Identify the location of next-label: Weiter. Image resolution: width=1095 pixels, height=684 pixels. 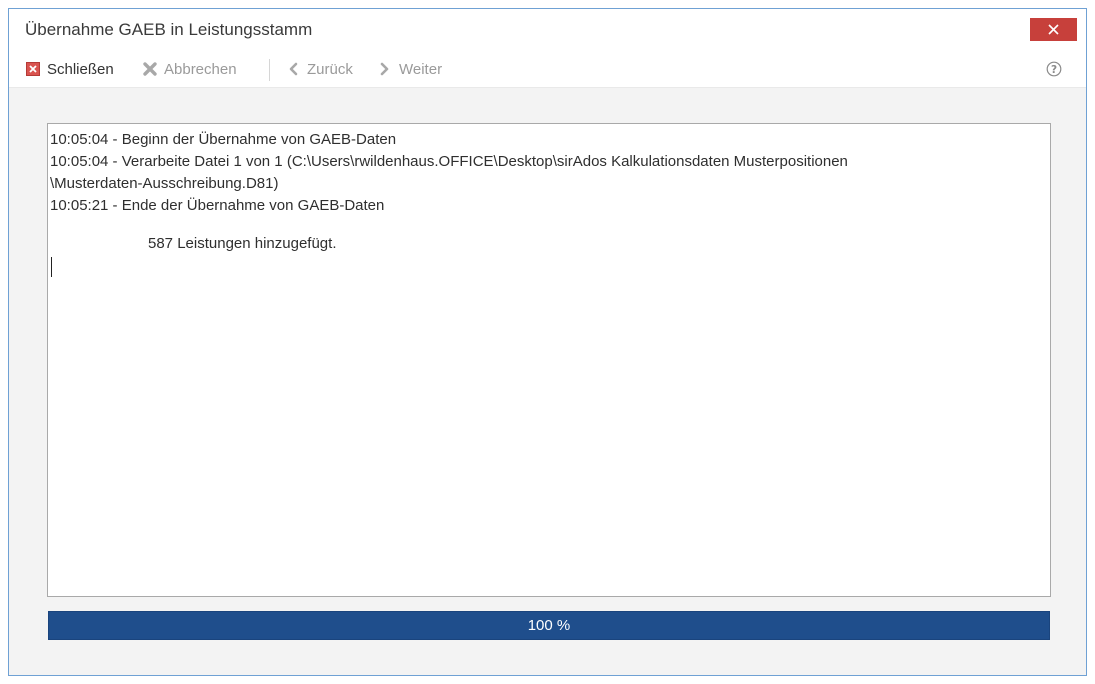
(421, 69).